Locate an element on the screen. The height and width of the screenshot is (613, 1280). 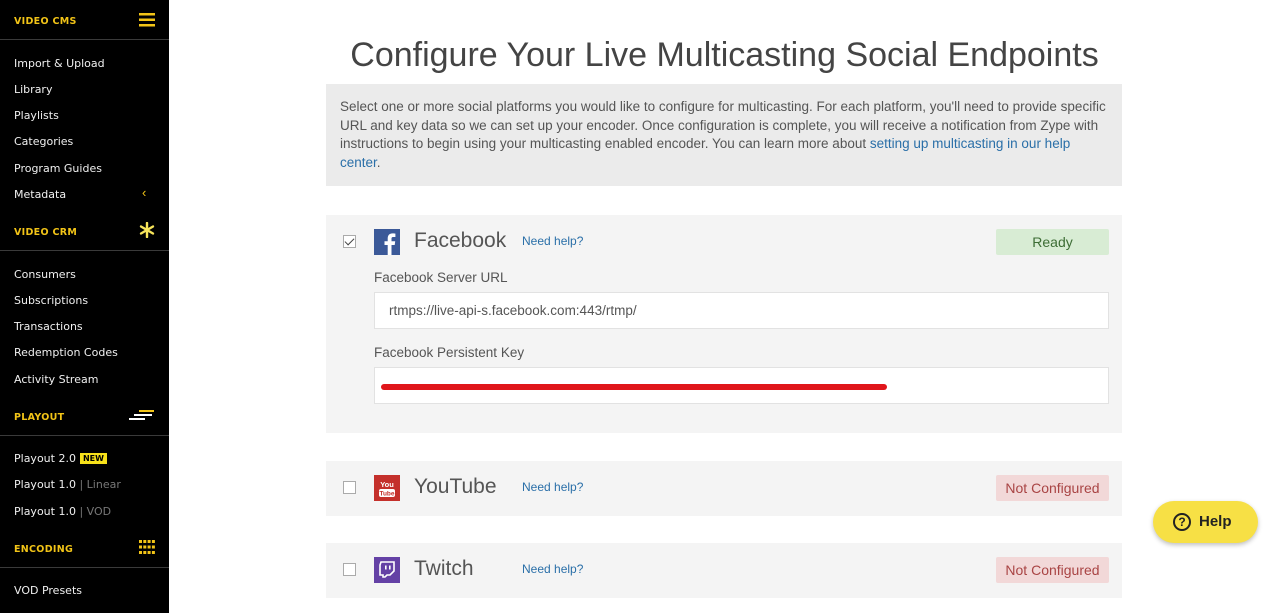
sidebar-item-vod-presets: VOD Presets is located at coordinates (48, 590).